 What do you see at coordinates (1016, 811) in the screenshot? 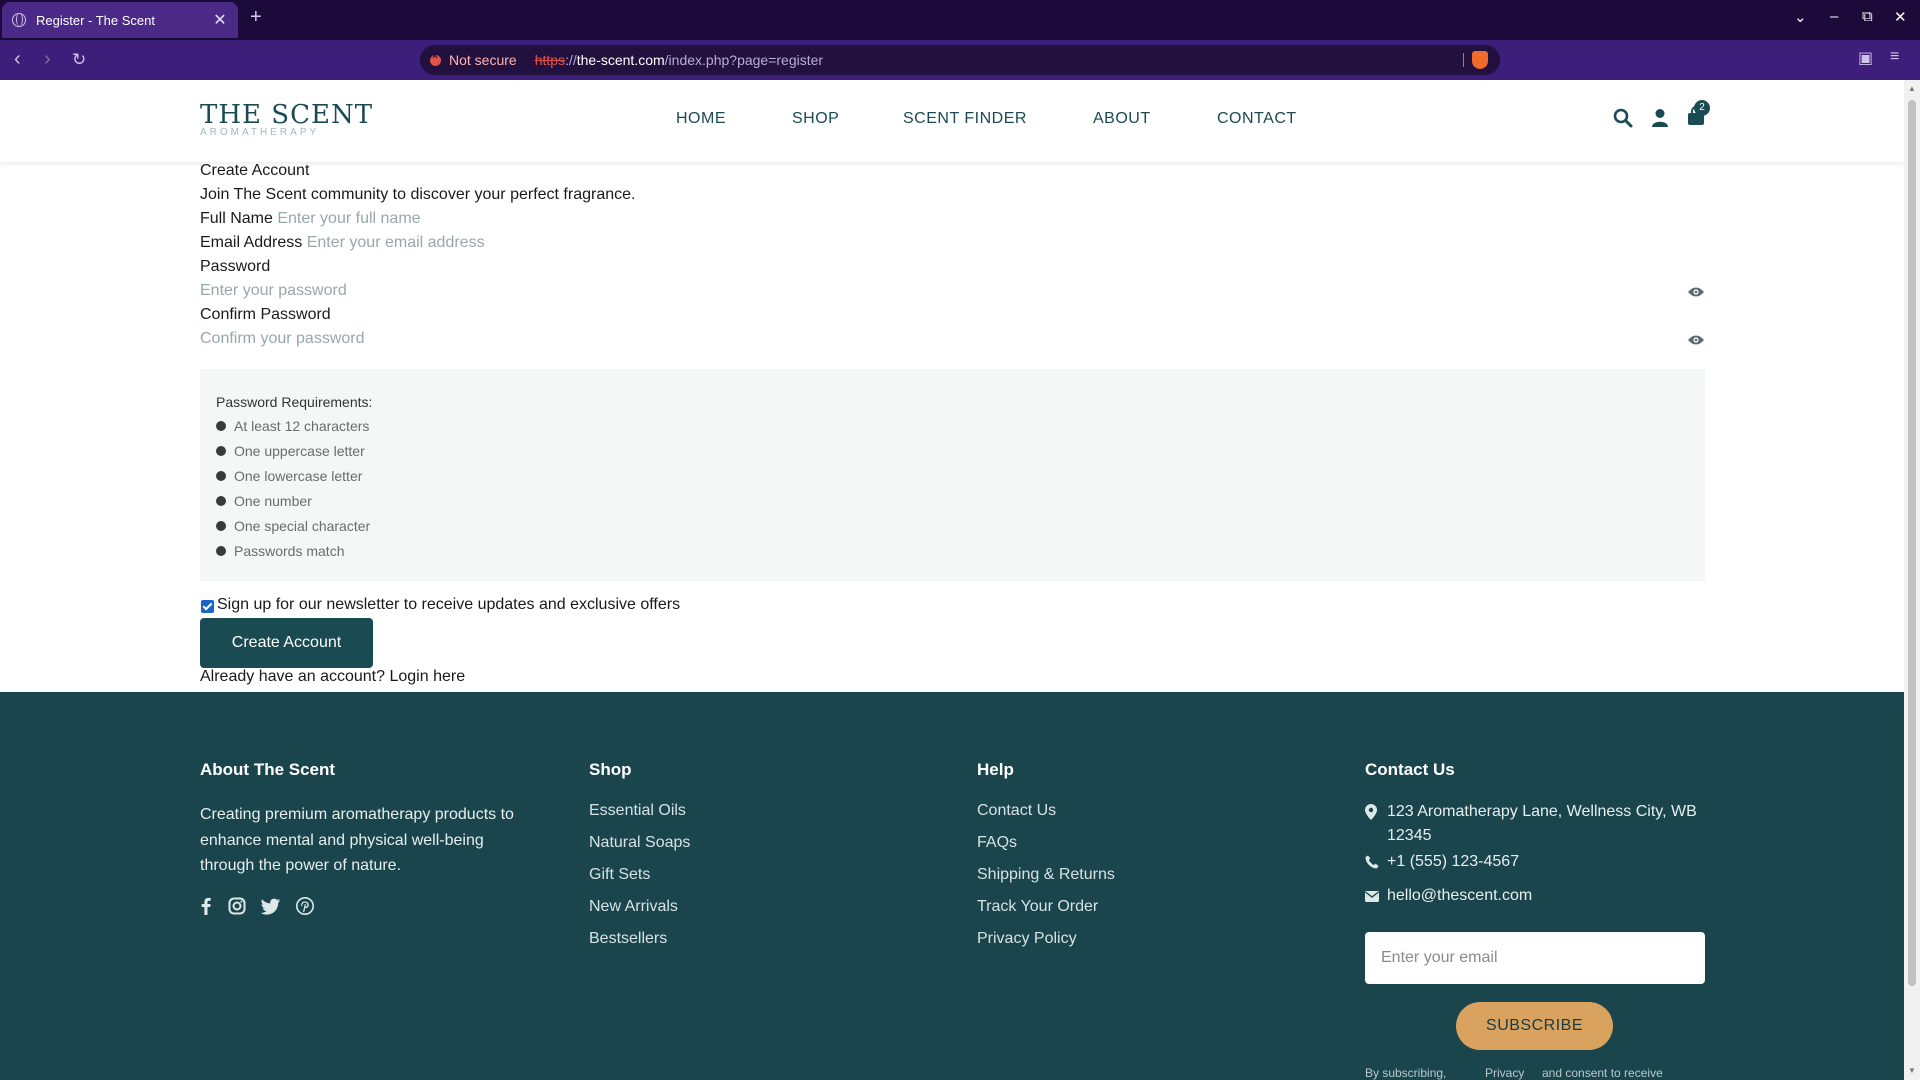
I see `footer-link-contact-us: Contact Us` at bounding box center [1016, 811].